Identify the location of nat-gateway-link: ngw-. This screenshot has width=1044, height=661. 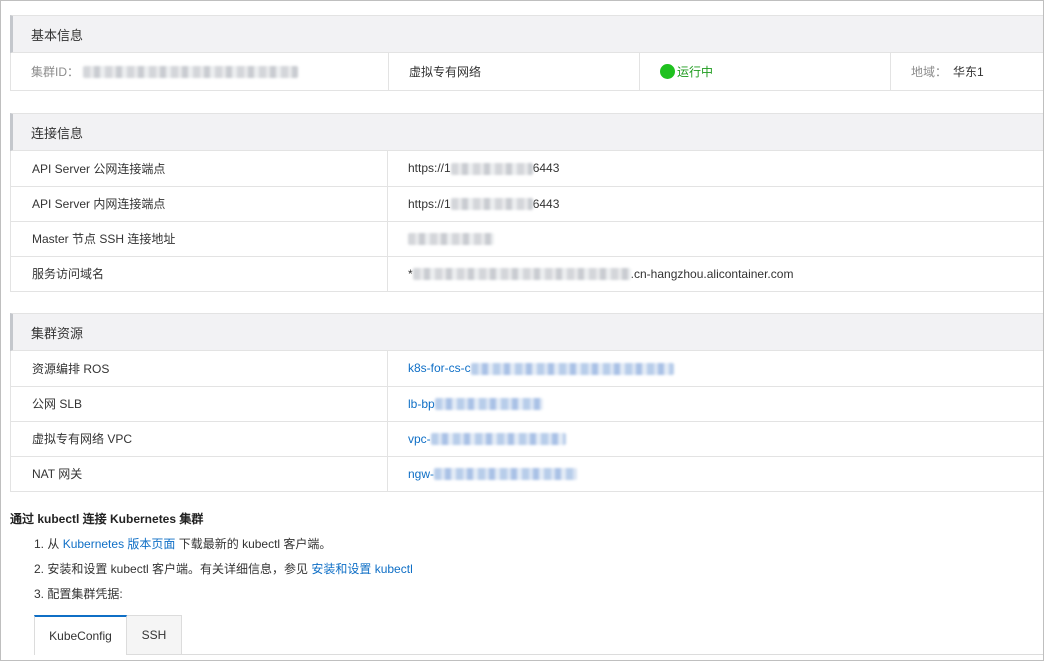
(493, 473).